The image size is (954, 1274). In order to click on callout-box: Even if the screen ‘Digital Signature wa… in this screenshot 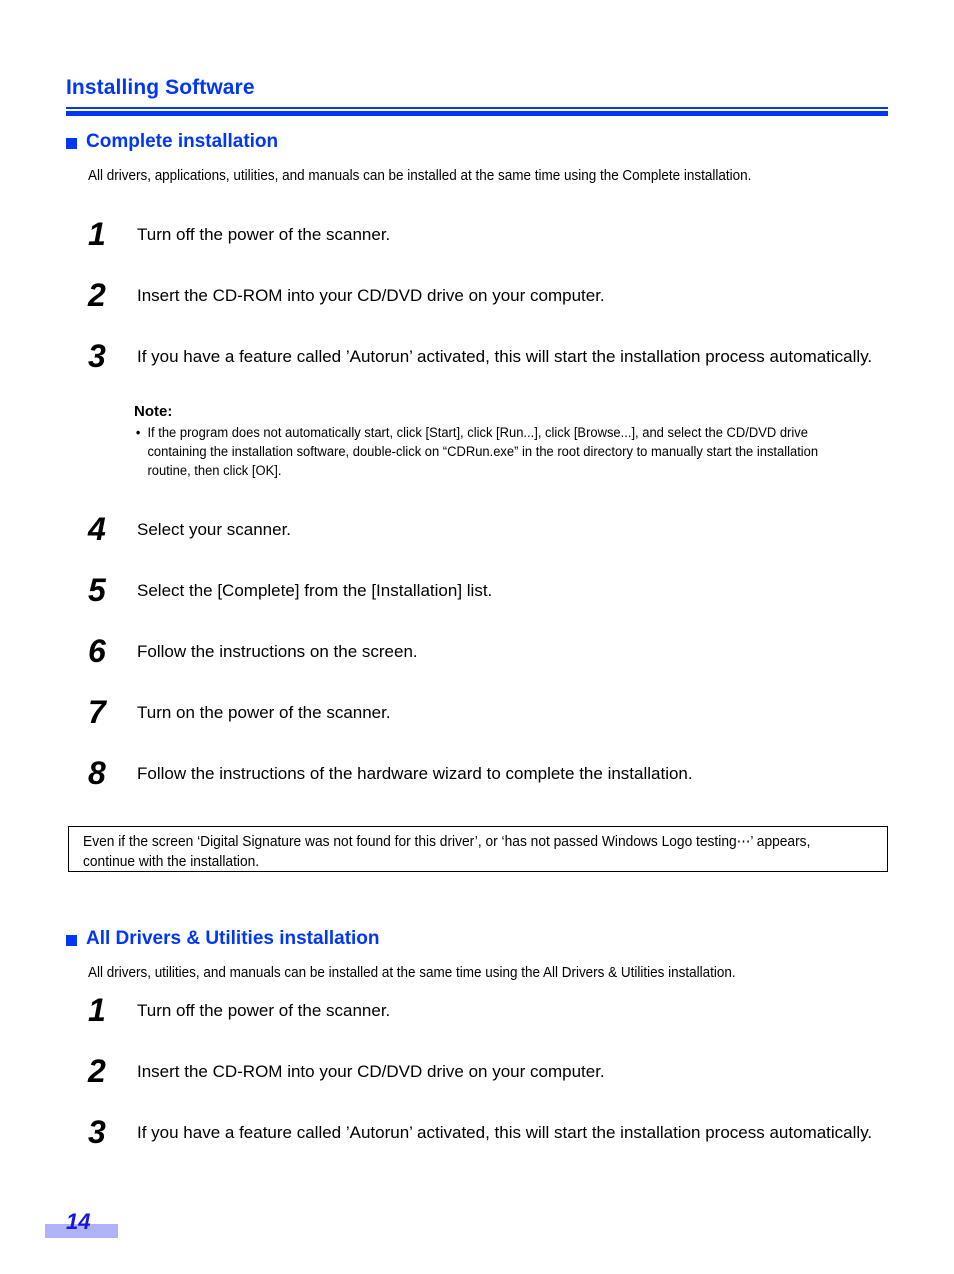, I will do `click(478, 849)`.